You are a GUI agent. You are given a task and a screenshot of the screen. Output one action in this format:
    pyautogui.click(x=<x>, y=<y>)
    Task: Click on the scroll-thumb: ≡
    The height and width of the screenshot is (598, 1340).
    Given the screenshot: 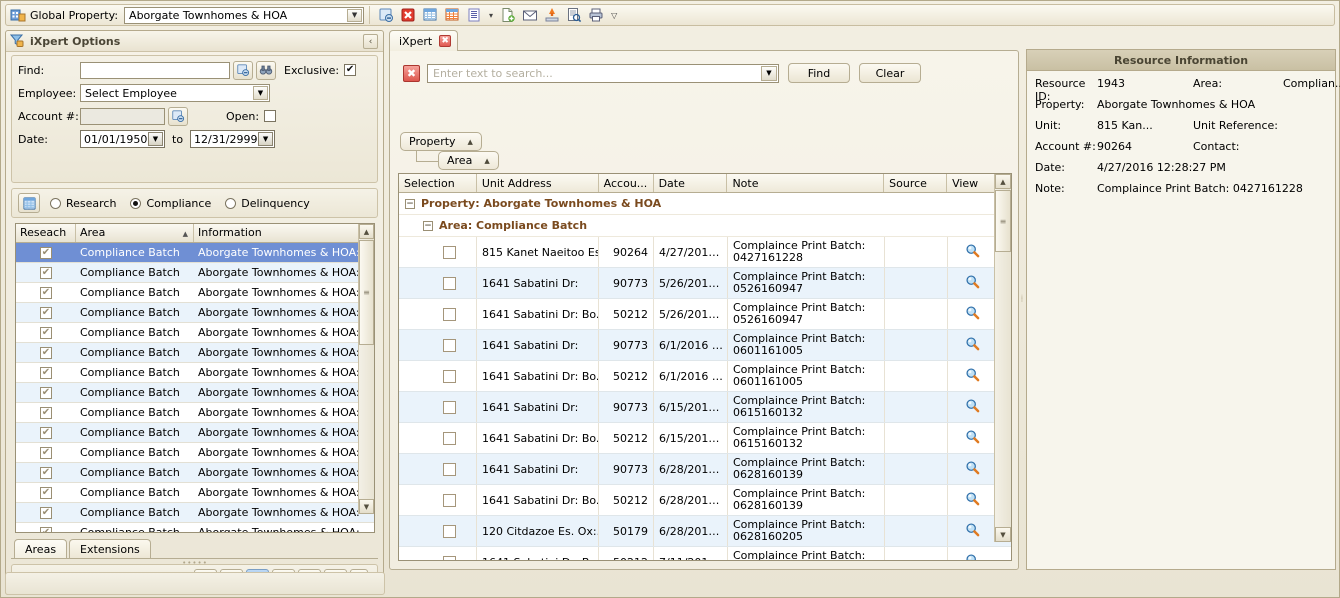 What is the action you would take?
    pyautogui.click(x=366, y=292)
    